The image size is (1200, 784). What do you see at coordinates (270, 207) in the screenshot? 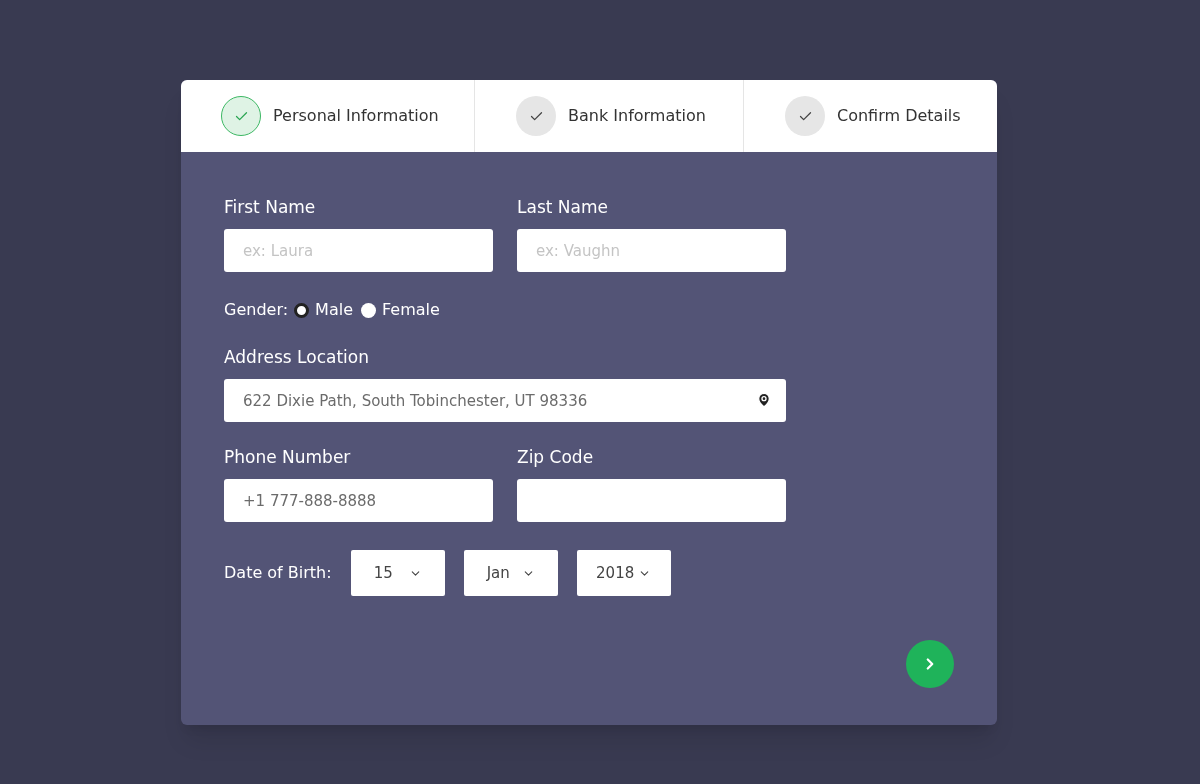
I see `field-label: First Name` at bounding box center [270, 207].